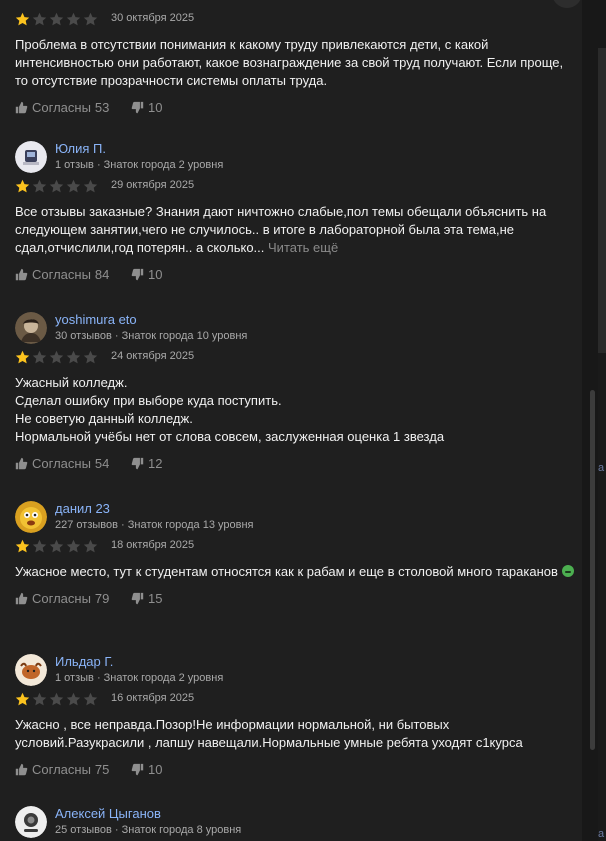 The width and height of the screenshot is (606, 841). Describe the element at coordinates (602, 200) in the screenshot. I see `map-edge` at that location.